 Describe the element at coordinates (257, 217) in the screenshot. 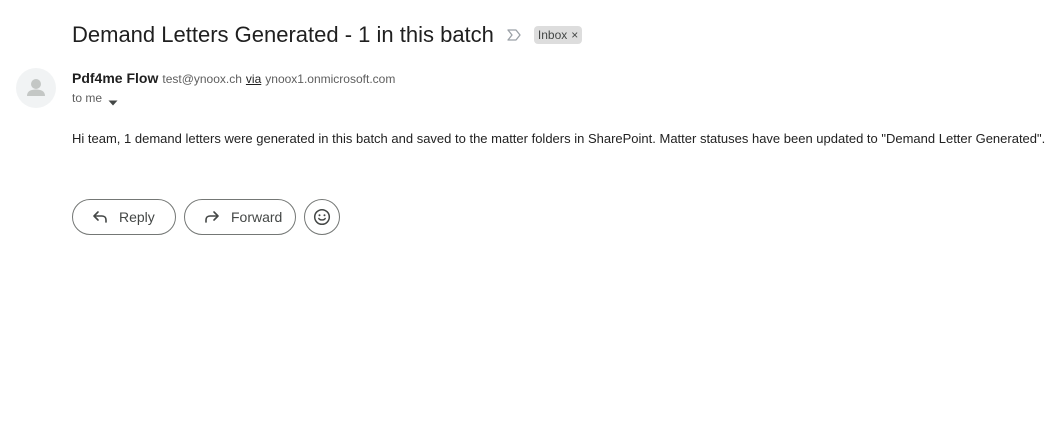

I see `forward-label: Forward` at that location.